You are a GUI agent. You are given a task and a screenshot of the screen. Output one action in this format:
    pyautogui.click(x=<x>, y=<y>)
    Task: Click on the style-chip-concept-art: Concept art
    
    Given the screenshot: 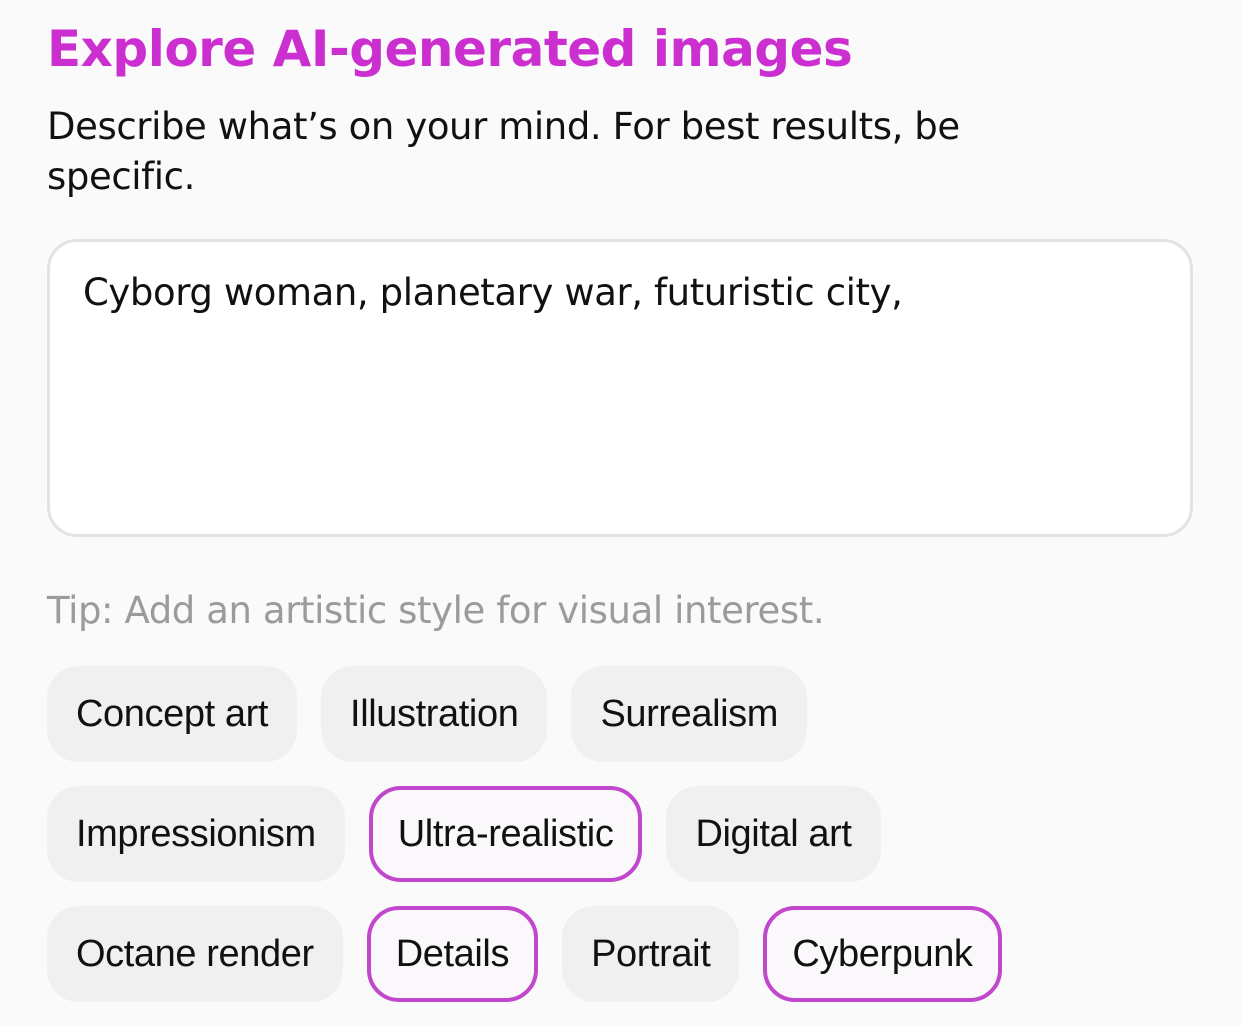 What is the action you would take?
    pyautogui.click(x=172, y=714)
    